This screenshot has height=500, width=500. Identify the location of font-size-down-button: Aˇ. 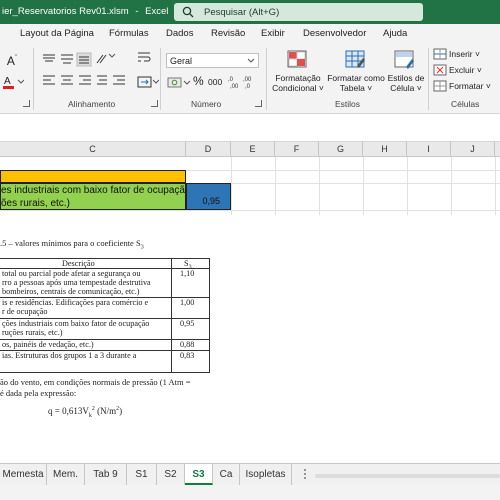
(12, 61).